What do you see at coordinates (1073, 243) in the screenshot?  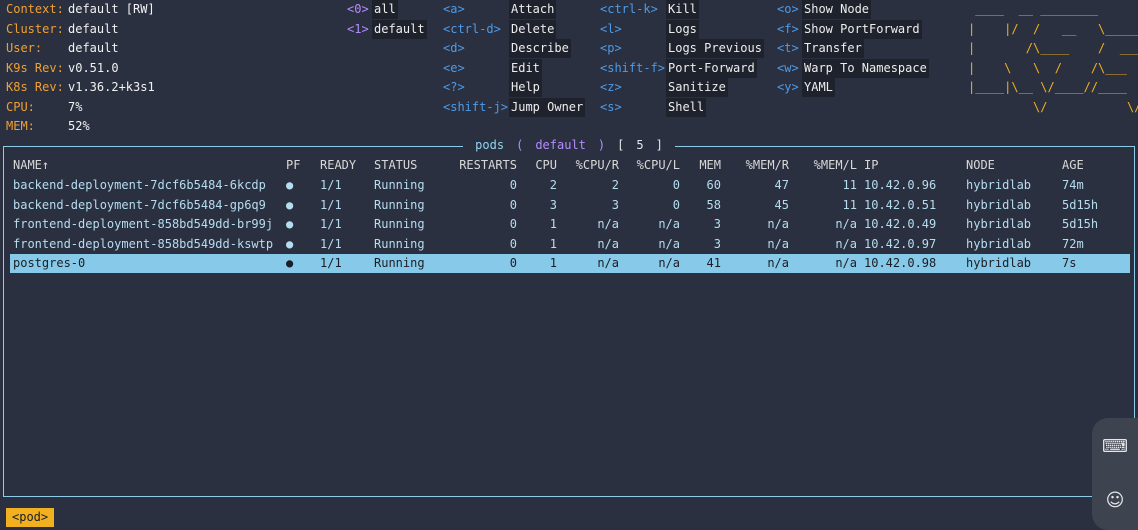 I see `table-cell: 72m` at bounding box center [1073, 243].